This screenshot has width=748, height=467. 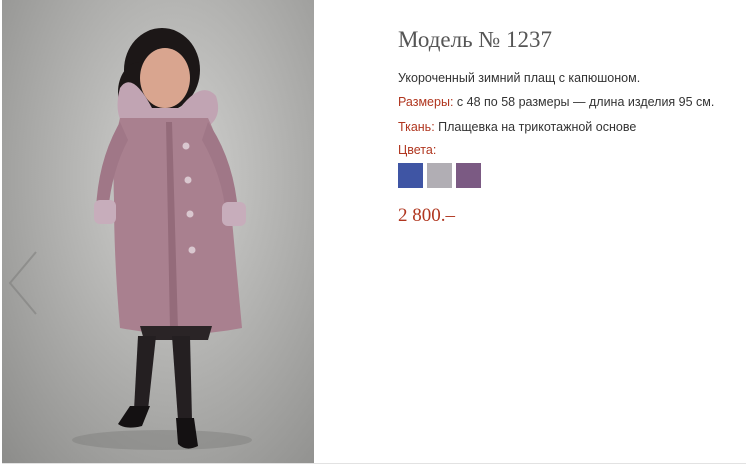 I want to click on chevron-left-icon, so click(x=22, y=283).